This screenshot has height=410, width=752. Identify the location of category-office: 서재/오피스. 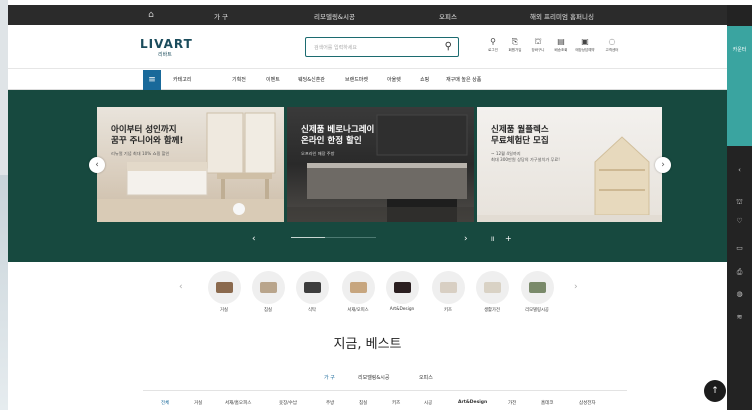
(358, 292).